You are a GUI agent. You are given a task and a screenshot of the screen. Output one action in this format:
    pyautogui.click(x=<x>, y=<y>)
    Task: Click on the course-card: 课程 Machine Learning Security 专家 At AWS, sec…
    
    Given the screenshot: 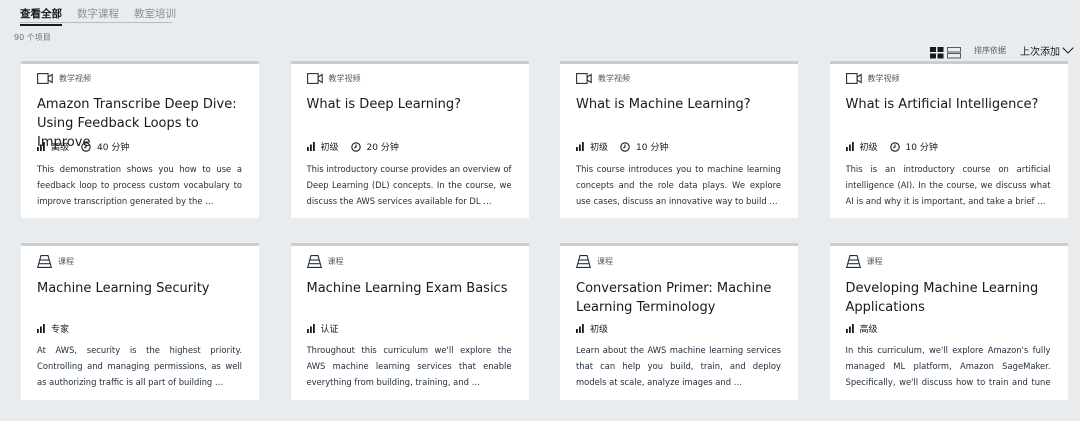 What is the action you would take?
    pyautogui.click(x=140, y=321)
    